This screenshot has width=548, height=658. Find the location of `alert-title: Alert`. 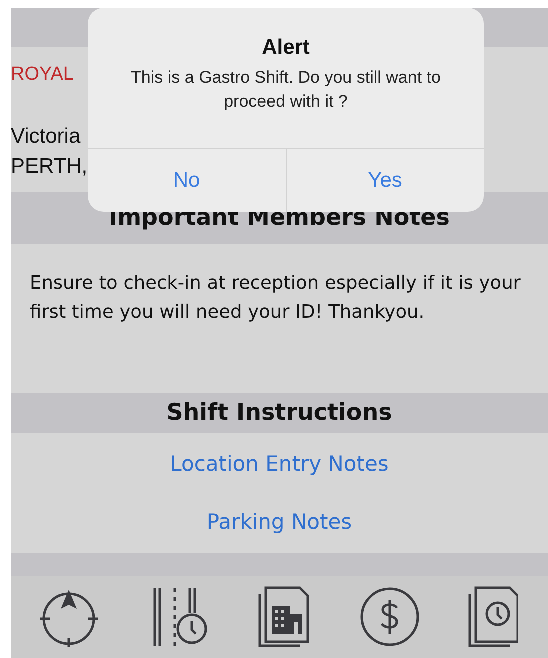

alert-title: Alert is located at coordinates (286, 48).